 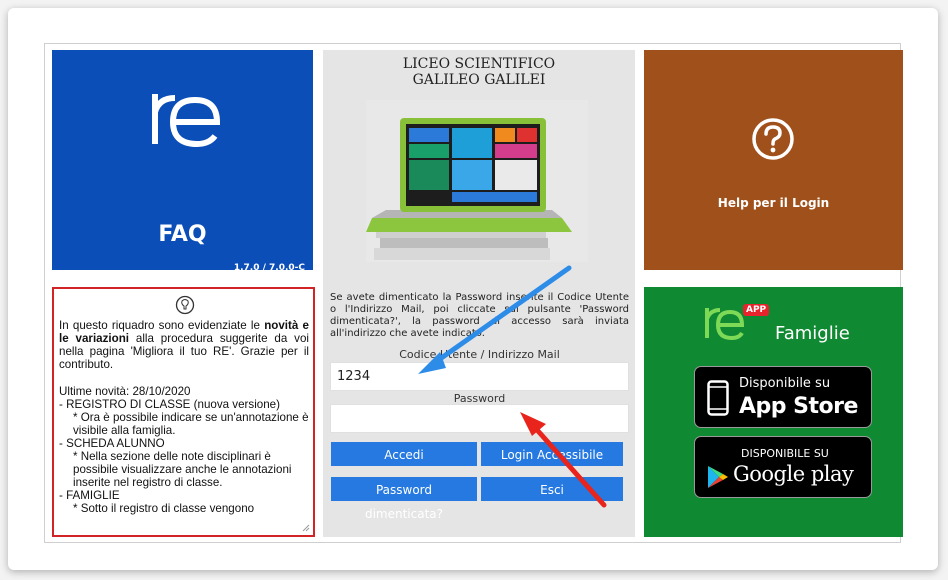 I want to click on resize-handle-icon, so click(x=306, y=528).